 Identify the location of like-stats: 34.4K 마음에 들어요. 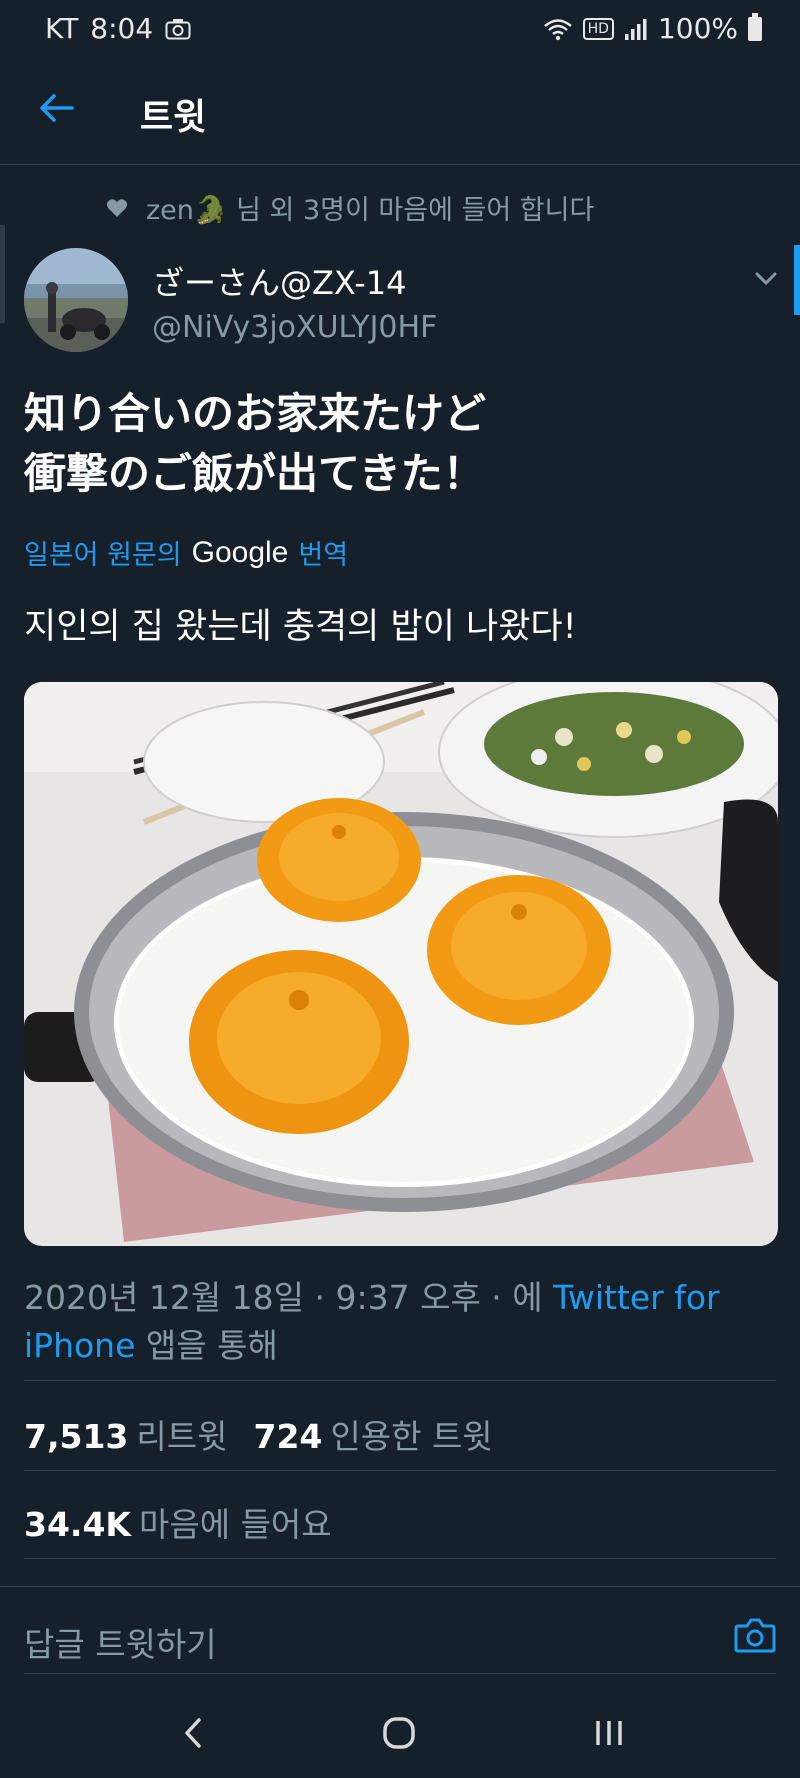
(178, 1522).